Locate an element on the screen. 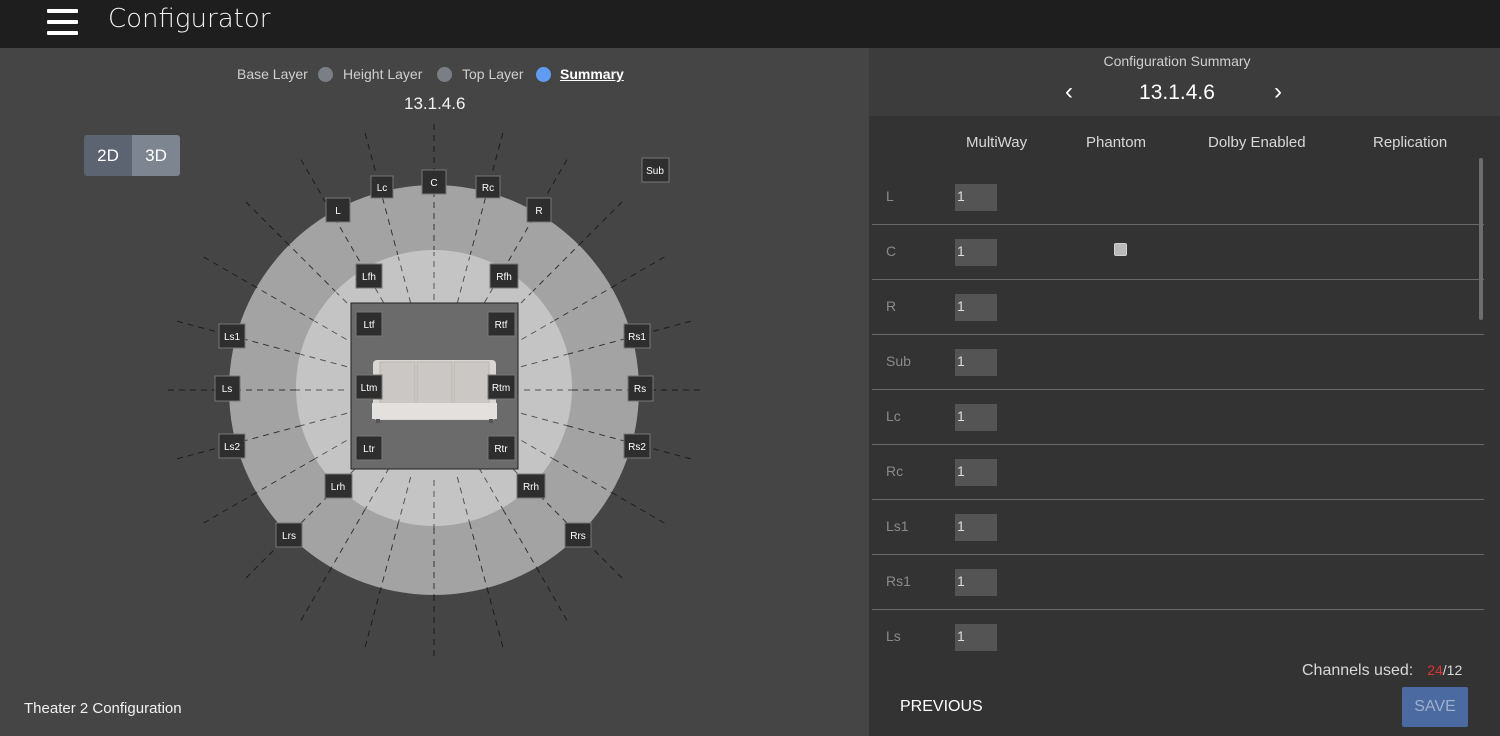  speaker-label: Lc is located at coordinates (382, 188).